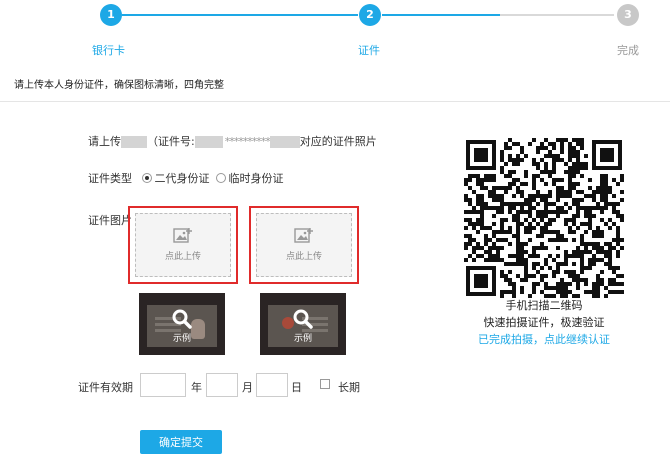 This screenshot has width=670, height=473. What do you see at coordinates (544, 339) in the screenshot?
I see `continue-verification-link: 已完成拍摄，点此继续认证` at bounding box center [544, 339].